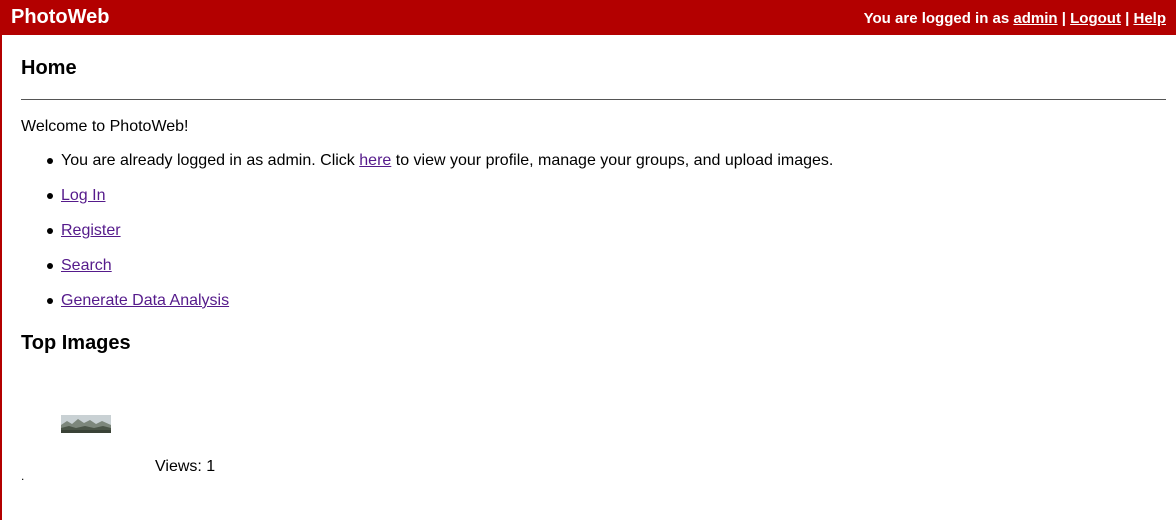  Describe the element at coordinates (86, 265) in the screenshot. I see `search-link: Search` at that location.